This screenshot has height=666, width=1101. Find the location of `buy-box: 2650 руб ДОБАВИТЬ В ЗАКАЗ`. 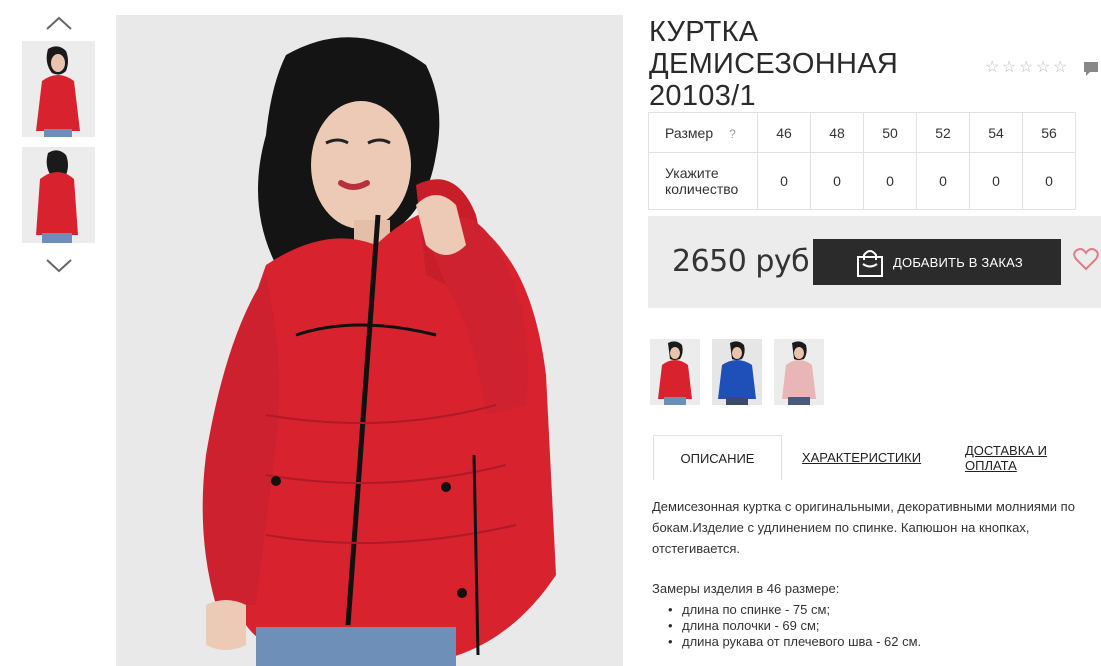

buy-box: 2650 руб ДОБАВИТЬ В ЗАКАЗ is located at coordinates (874, 262).